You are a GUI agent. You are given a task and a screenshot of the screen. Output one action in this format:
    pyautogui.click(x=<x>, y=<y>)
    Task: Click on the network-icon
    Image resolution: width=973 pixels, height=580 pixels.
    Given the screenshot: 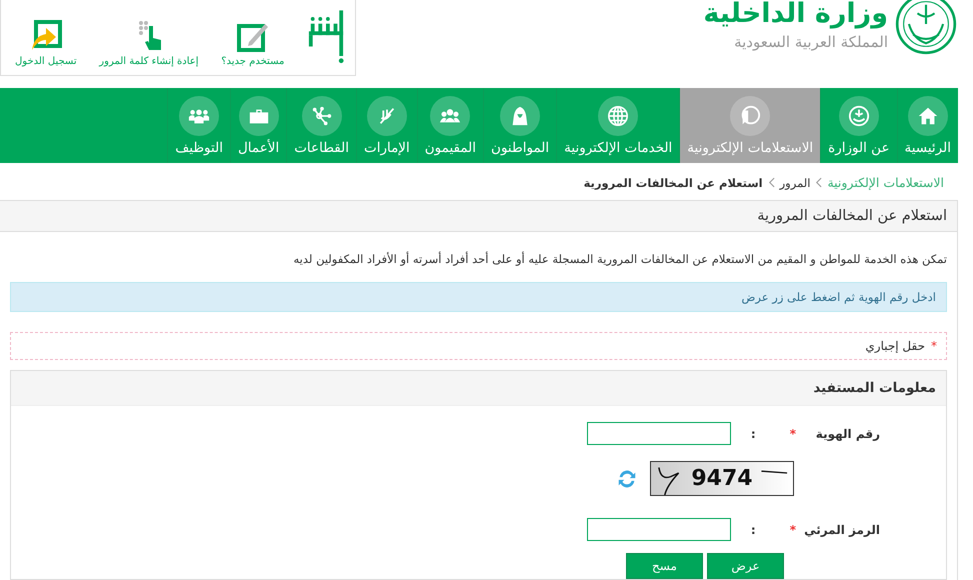 What is the action you would take?
    pyautogui.click(x=321, y=115)
    